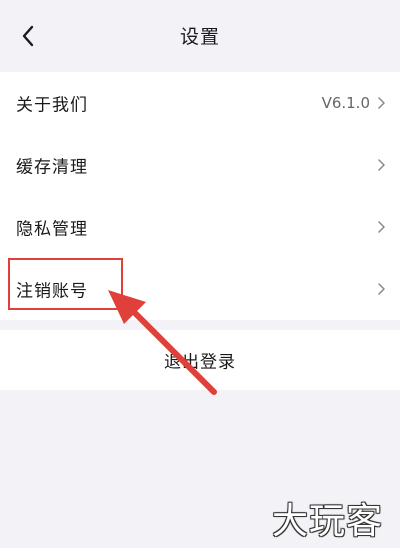  Describe the element at coordinates (328, 521) in the screenshot. I see `watermark-logo: 大玩客` at that location.